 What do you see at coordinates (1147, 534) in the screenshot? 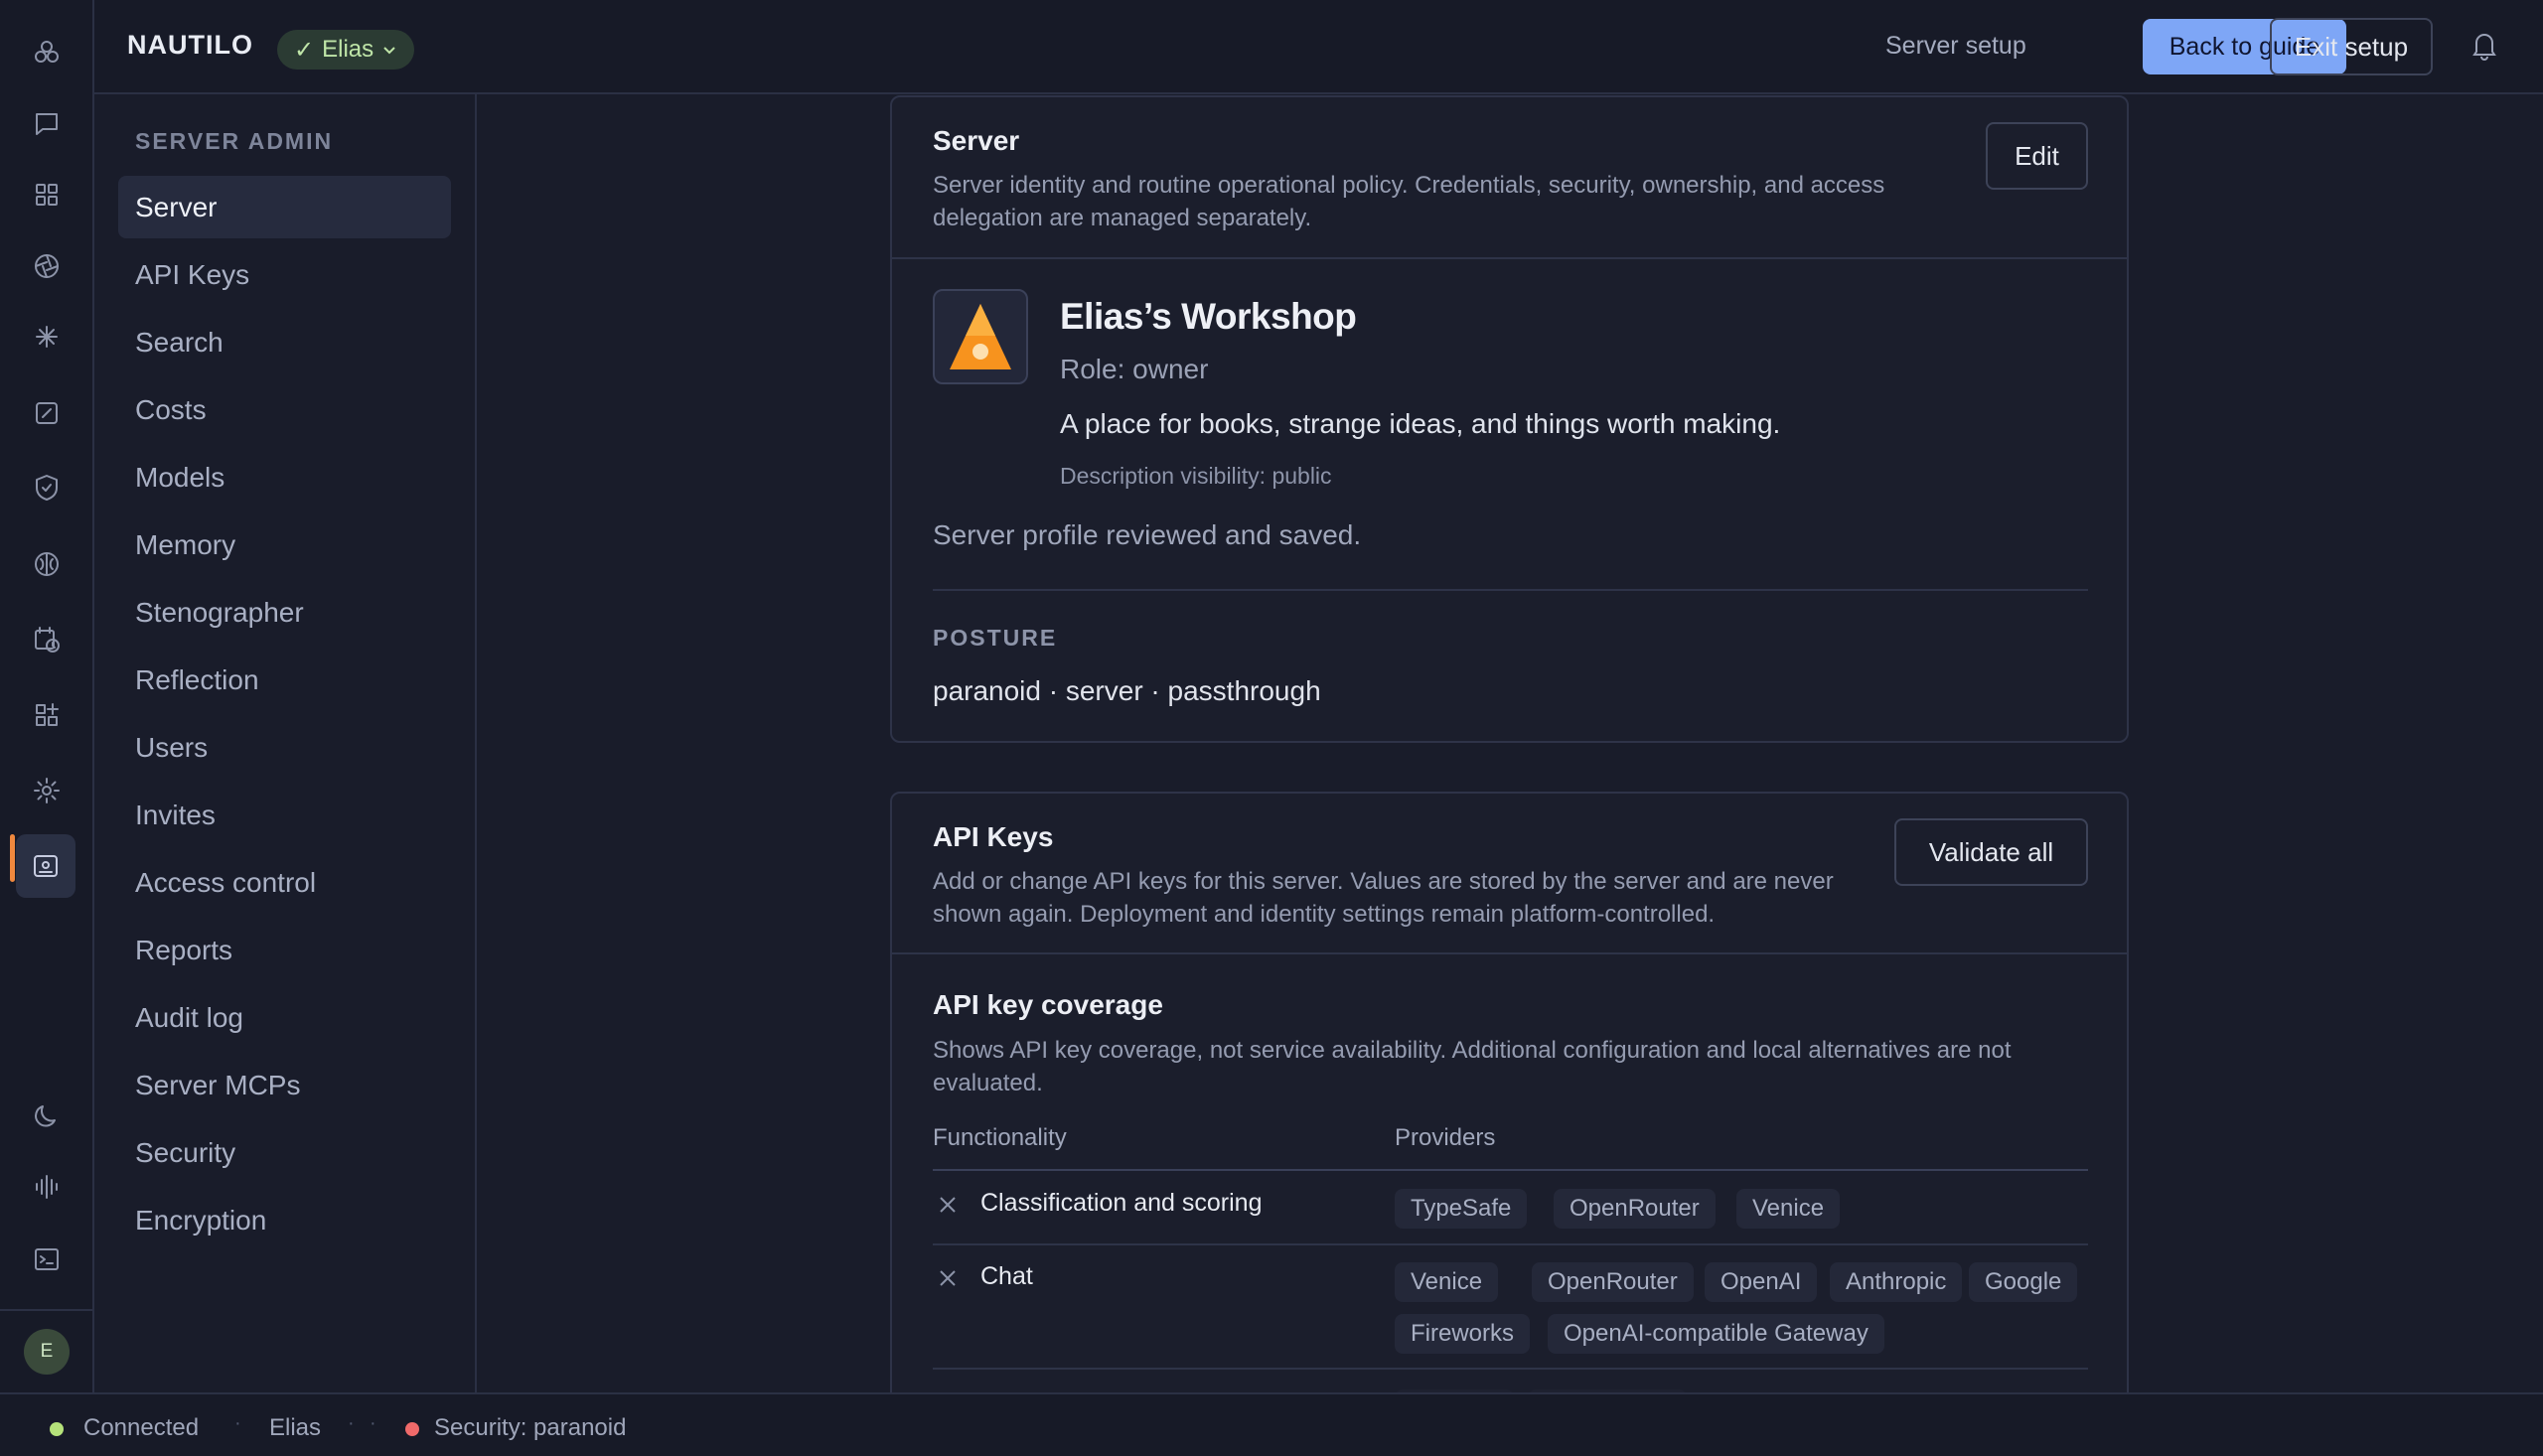
I see `saved-note: Server profile reviewed and saved.` at bounding box center [1147, 534].